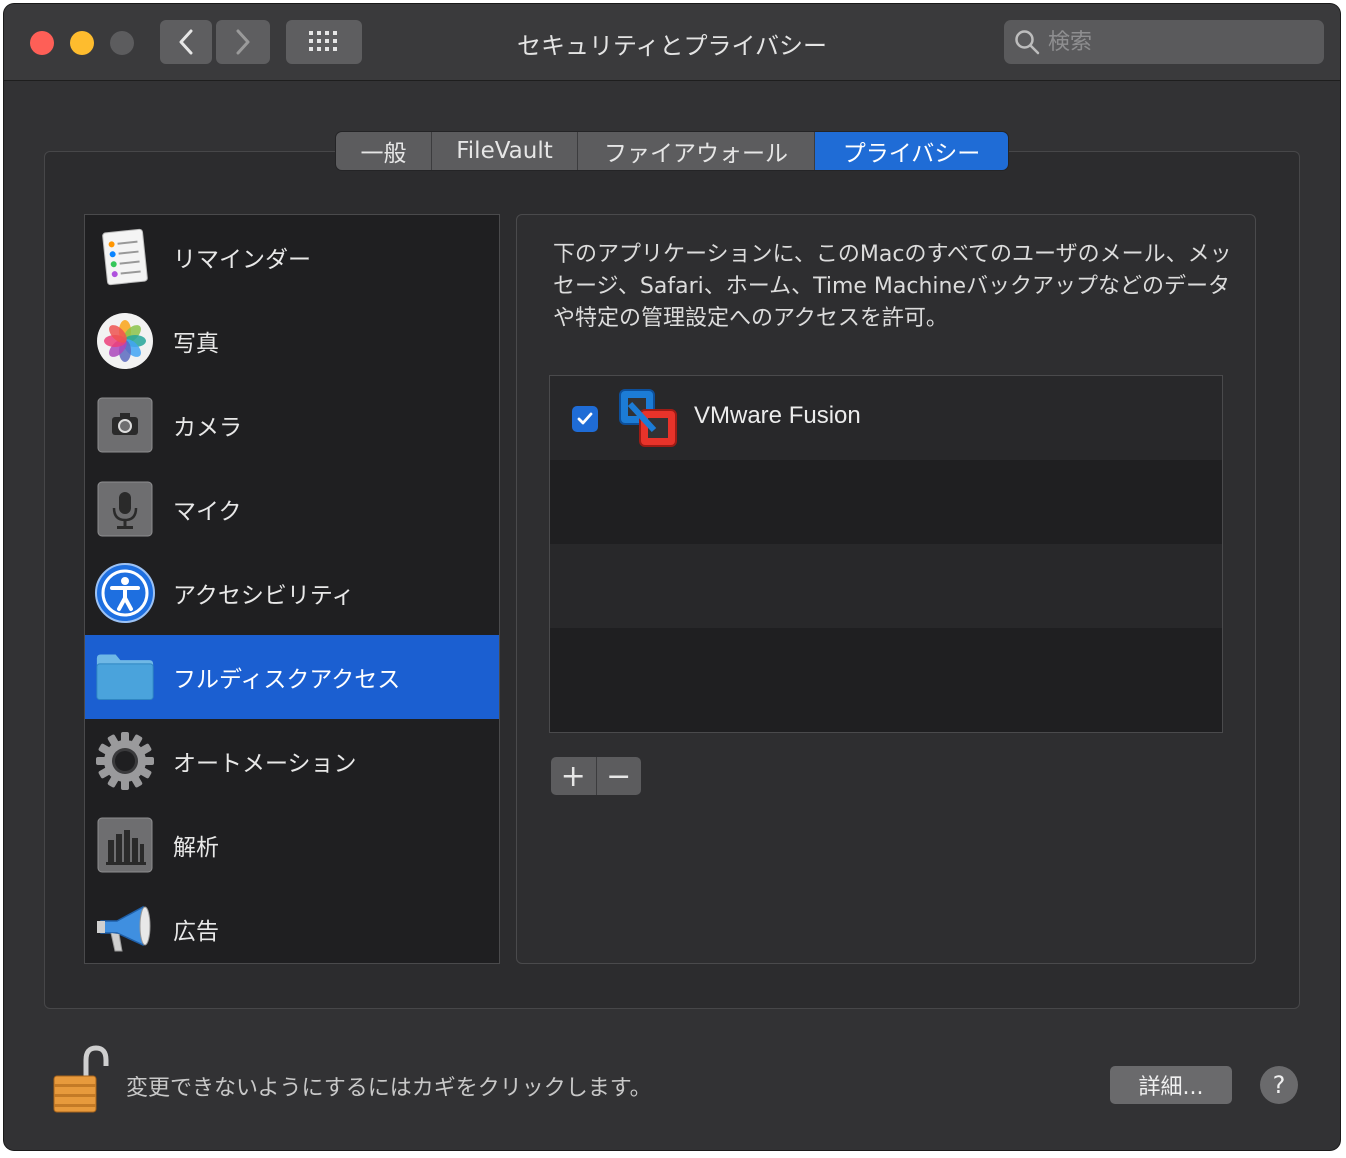 The height and width of the screenshot is (1158, 1346). Describe the element at coordinates (196, 848) in the screenshot. I see `sidebar-item-label: 解析` at that location.